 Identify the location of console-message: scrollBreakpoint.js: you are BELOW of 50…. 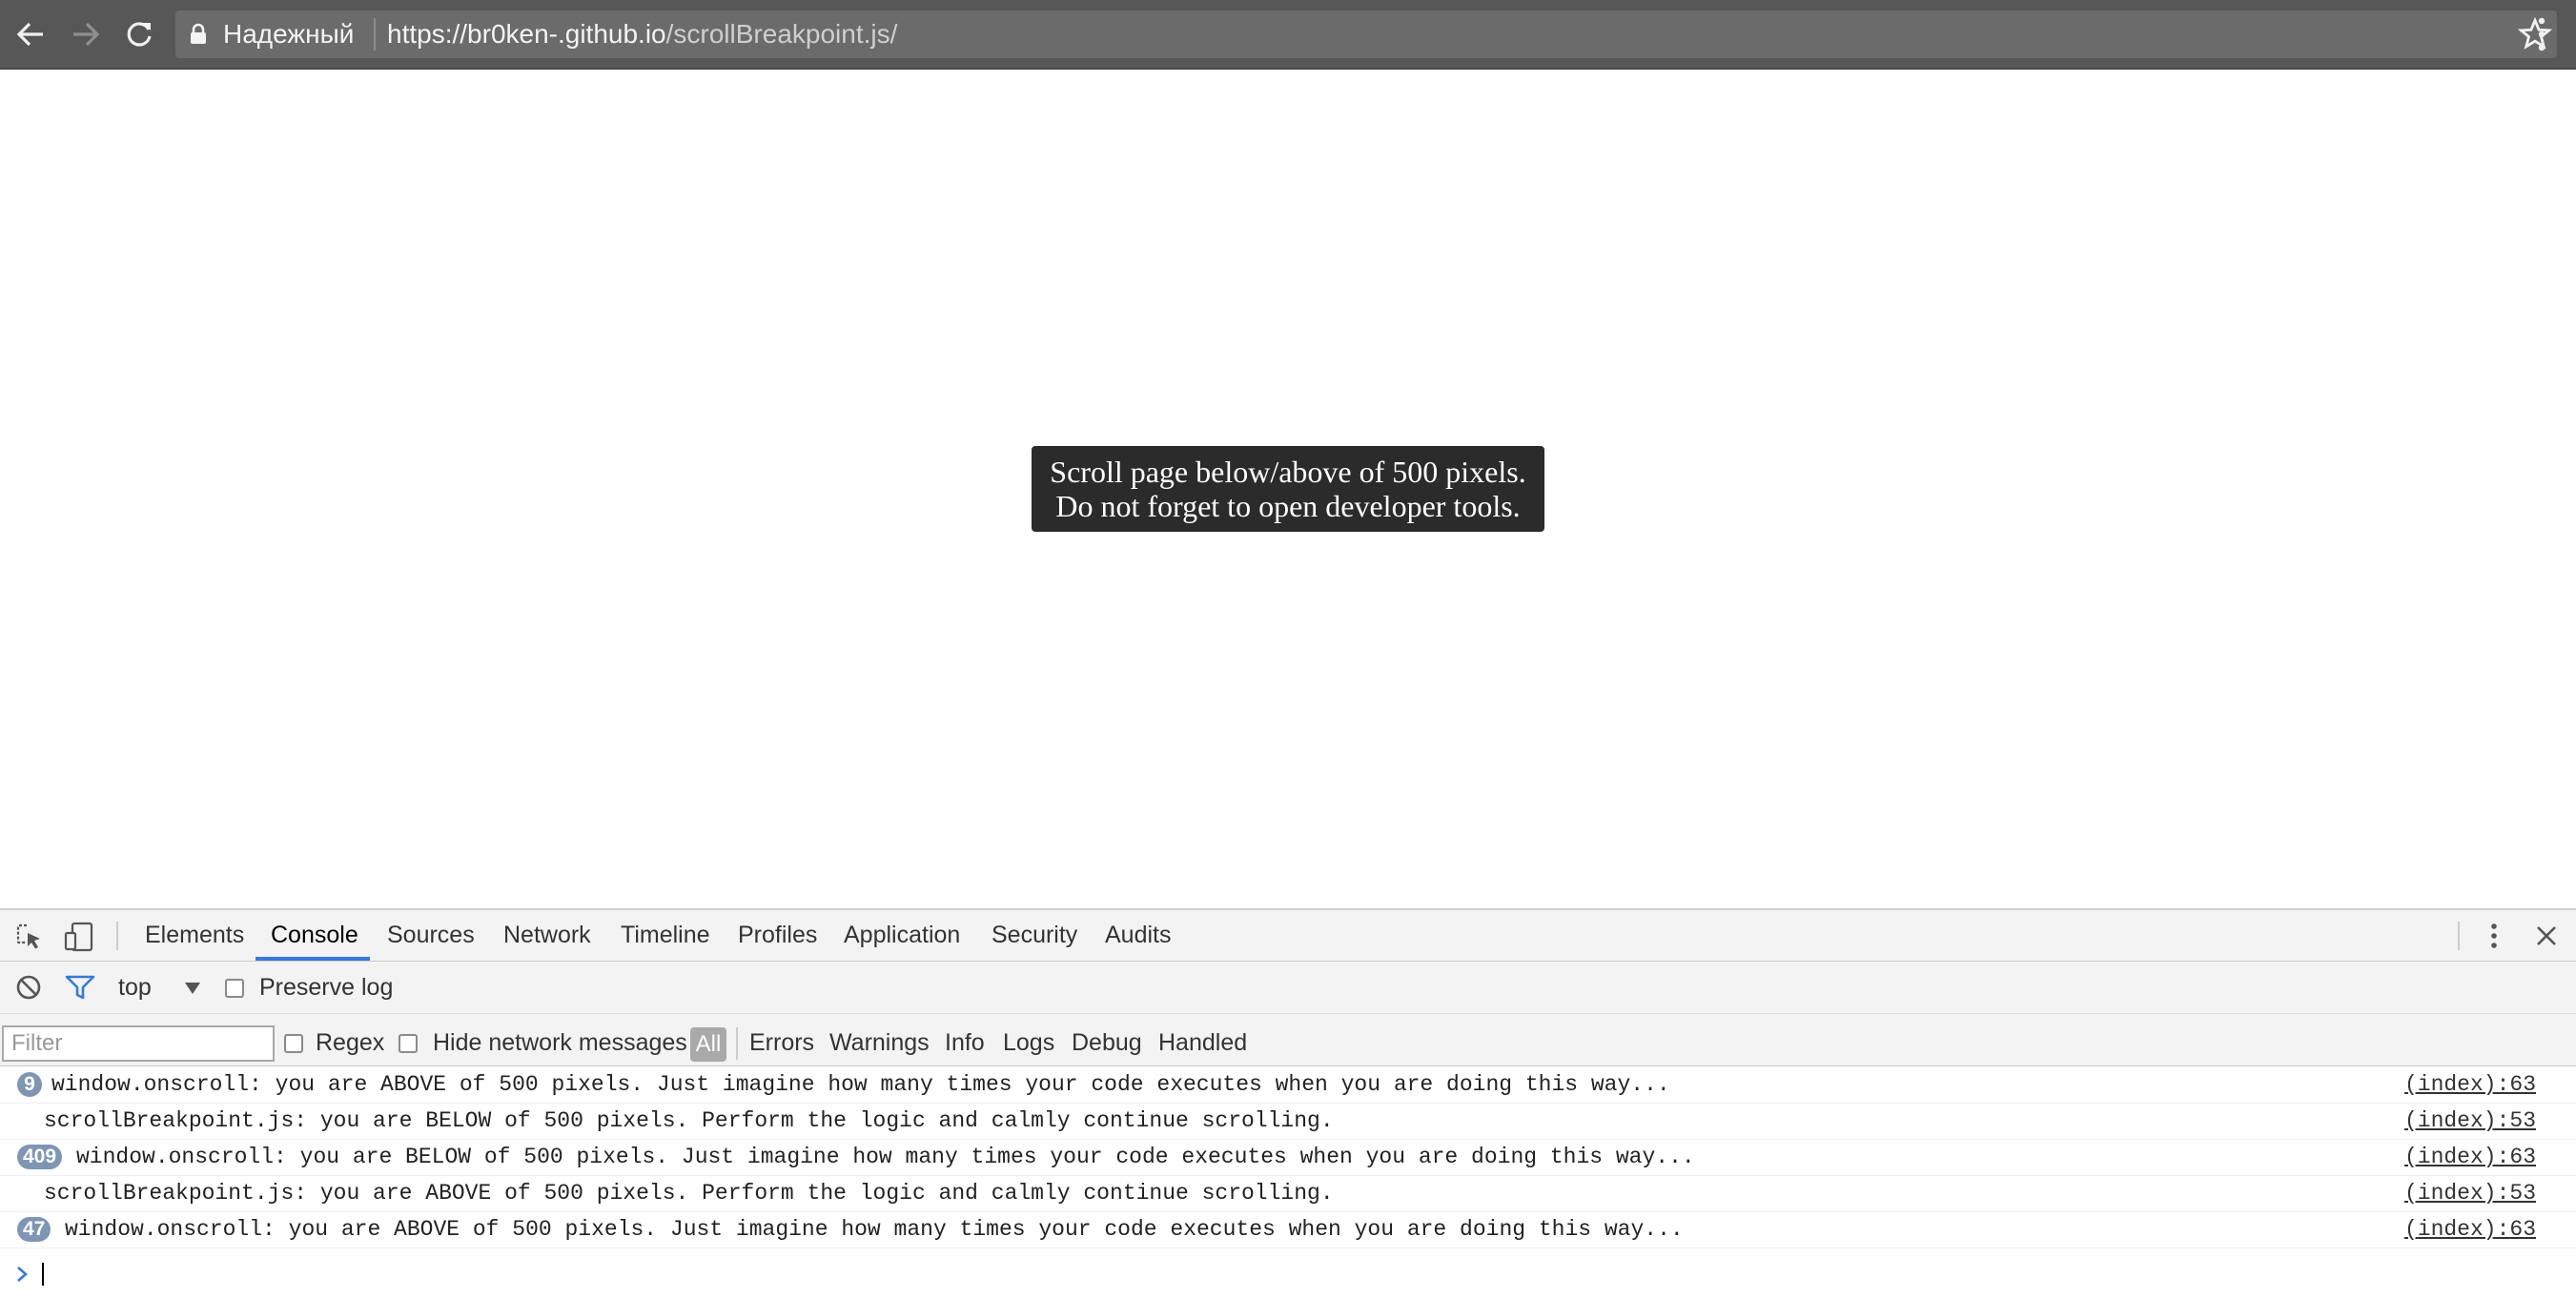
(689, 1120).